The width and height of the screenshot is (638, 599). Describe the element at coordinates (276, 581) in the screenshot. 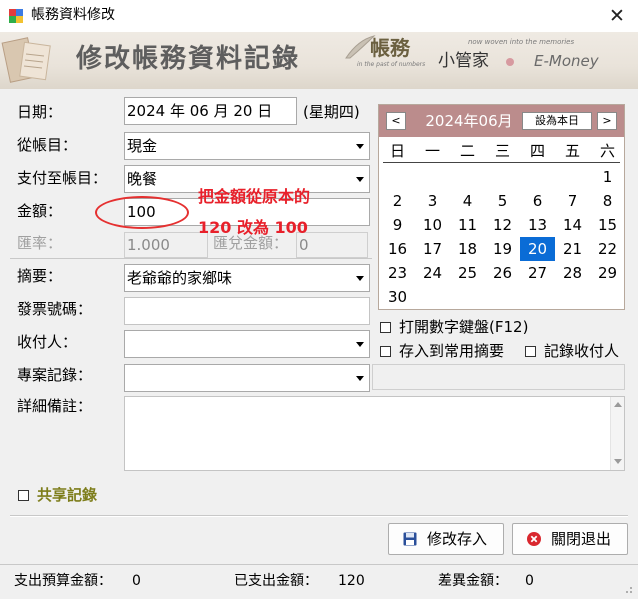

I see `spent-label: 已支出金額：` at that location.